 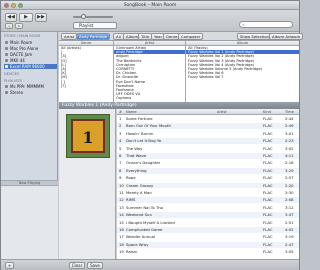 What do you see at coordinates (26, 17) in the screenshot?
I see `play-button: ▶` at bounding box center [26, 17].